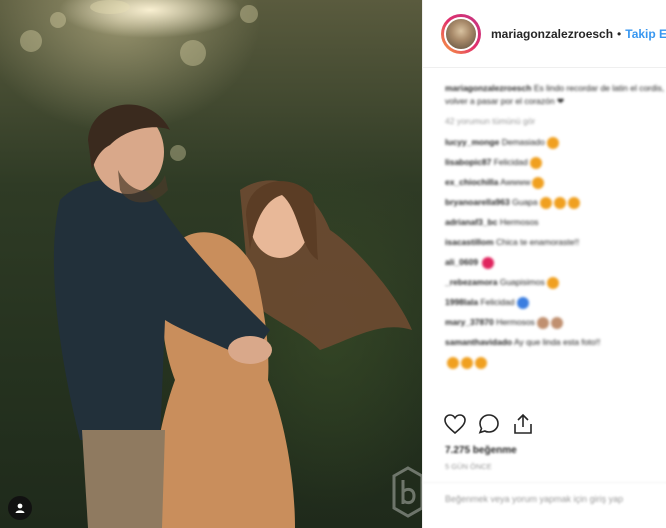 The image size is (666, 528). What do you see at coordinates (555, 365) in the screenshot?
I see `comment-row` at bounding box center [555, 365].